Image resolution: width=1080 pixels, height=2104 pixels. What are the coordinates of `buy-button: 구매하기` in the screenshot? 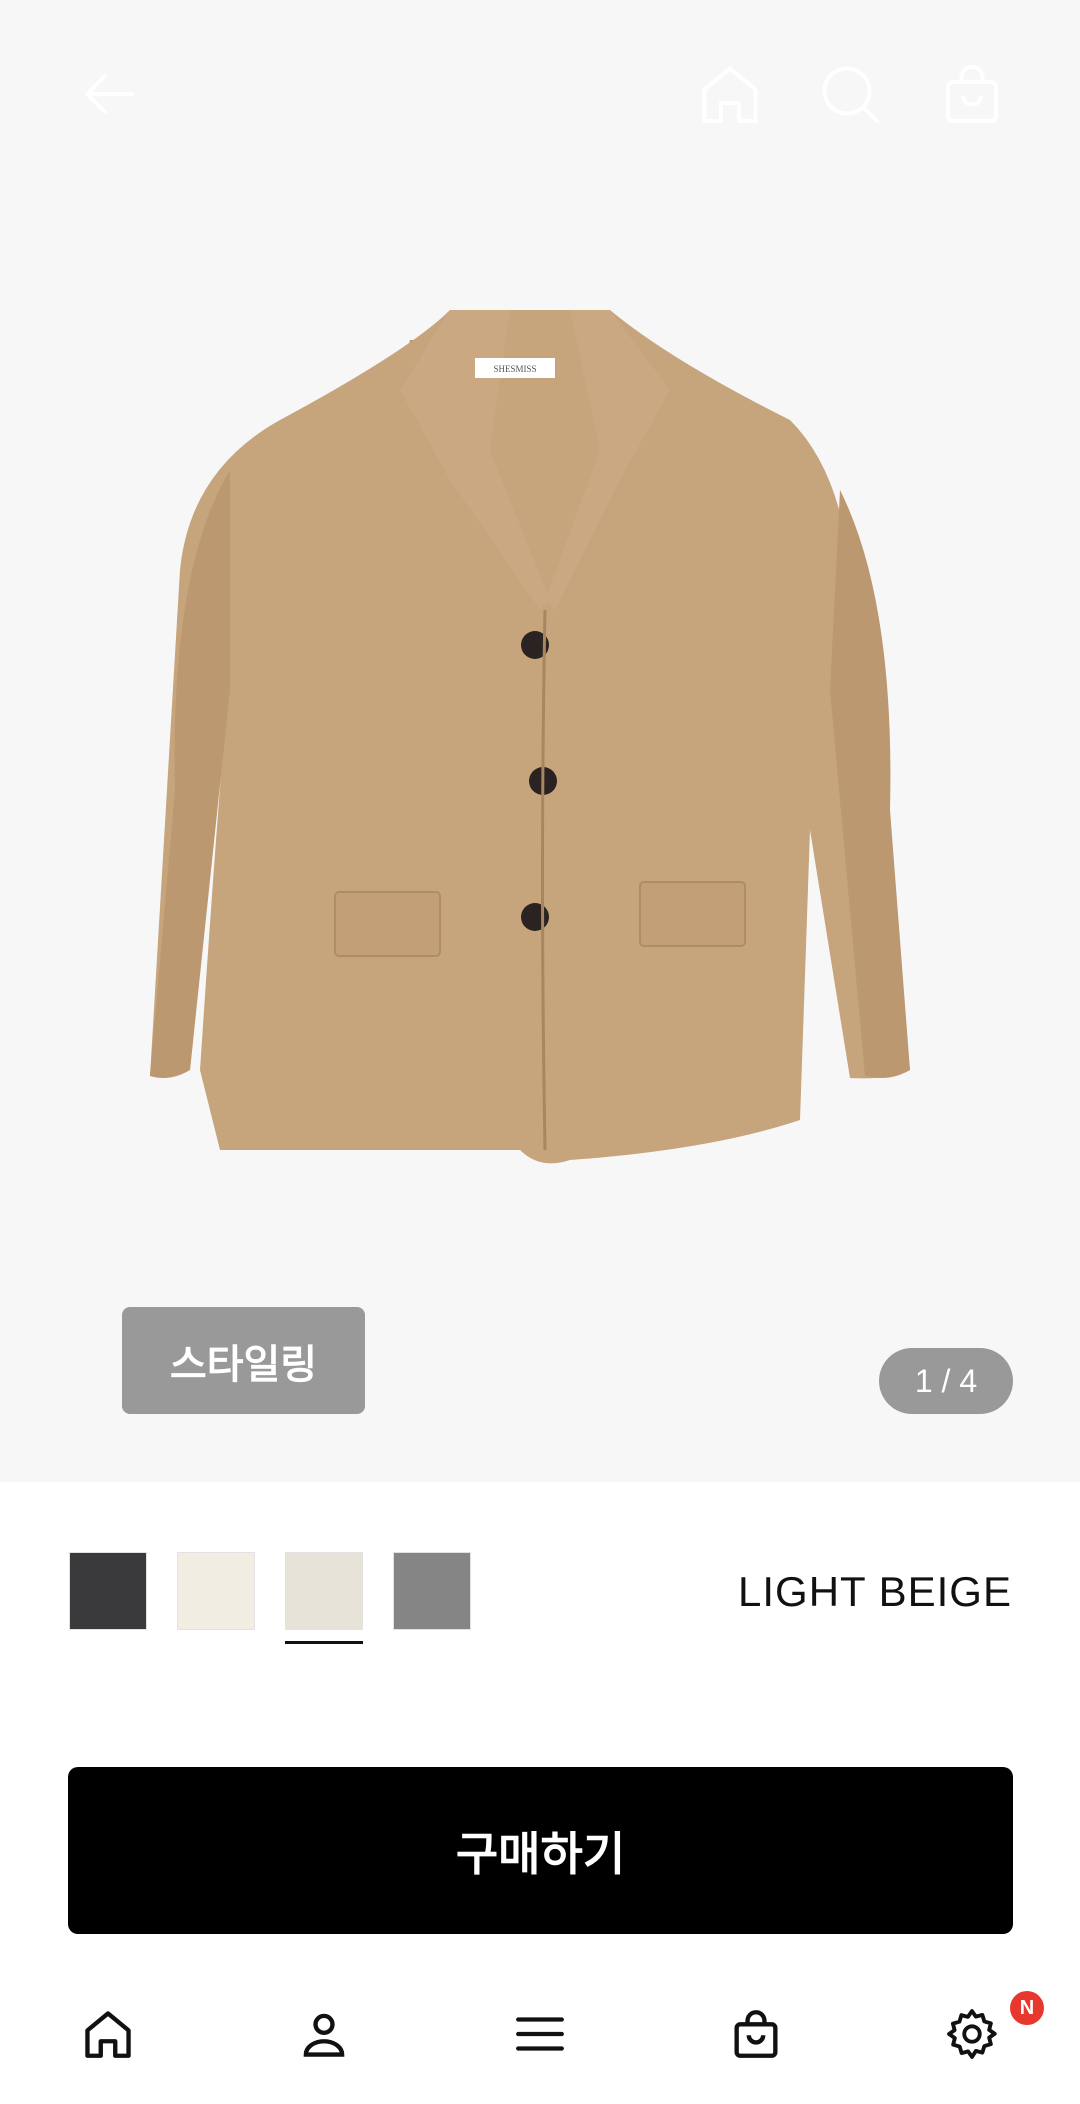 It's located at (540, 1850).